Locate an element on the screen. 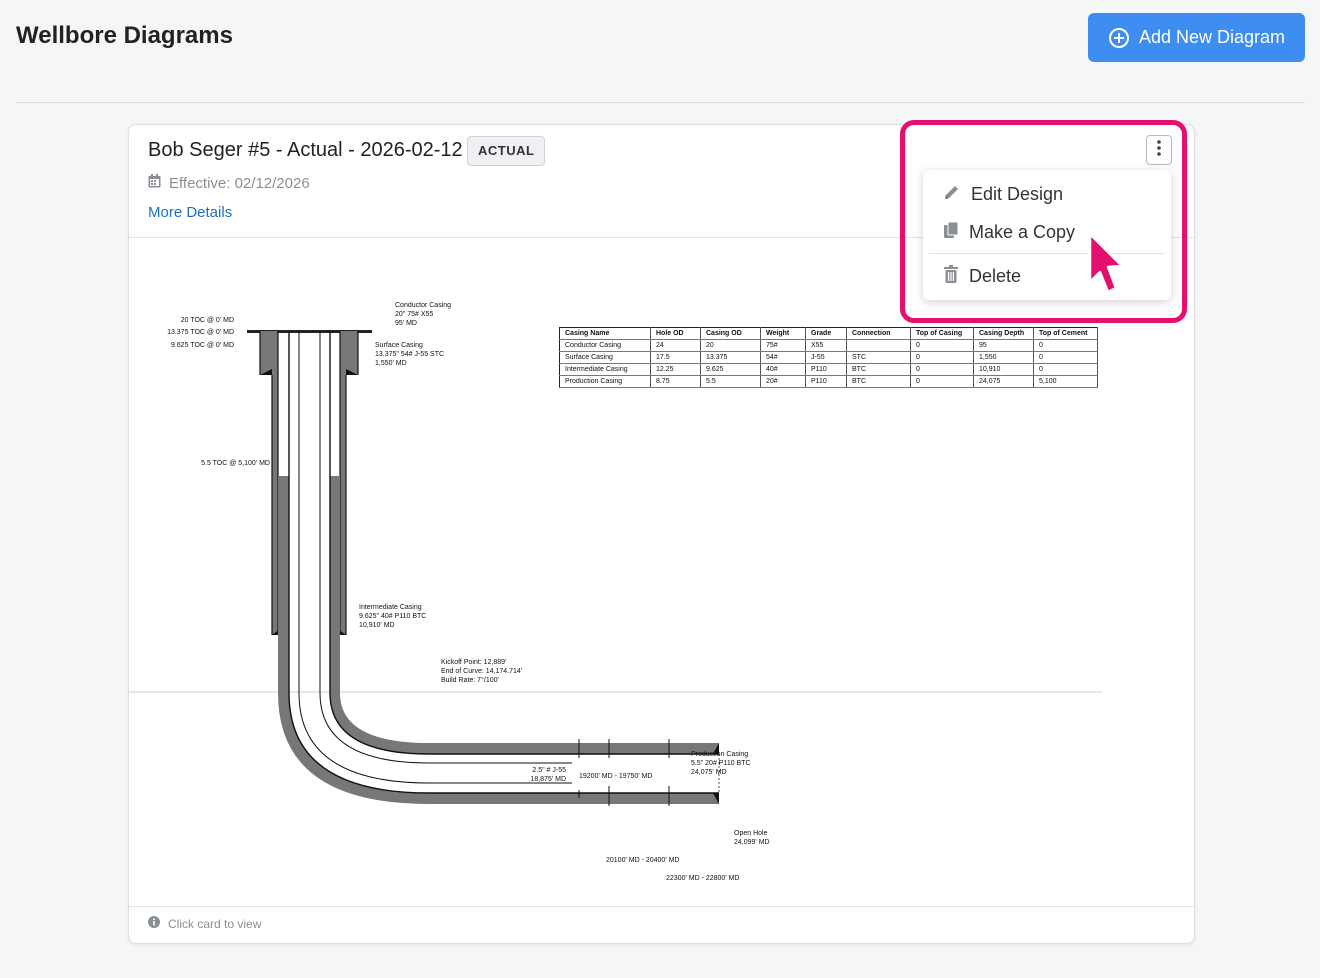  table-cell: Production Casing is located at coordinates (605, 381).